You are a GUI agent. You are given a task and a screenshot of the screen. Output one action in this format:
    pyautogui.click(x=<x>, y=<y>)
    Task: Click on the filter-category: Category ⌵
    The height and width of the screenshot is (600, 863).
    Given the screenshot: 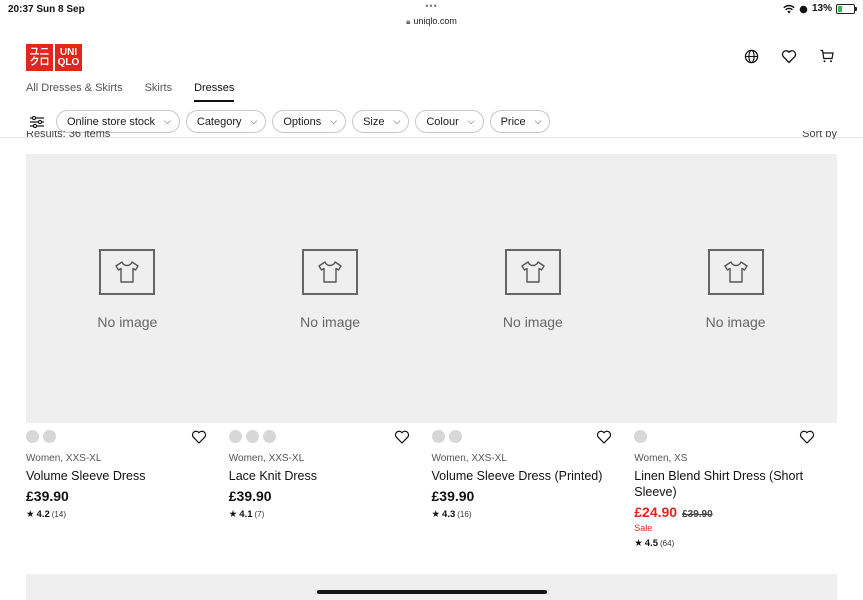 What is the action you would take?
    pyautogui.click(x=226, y=121)
    